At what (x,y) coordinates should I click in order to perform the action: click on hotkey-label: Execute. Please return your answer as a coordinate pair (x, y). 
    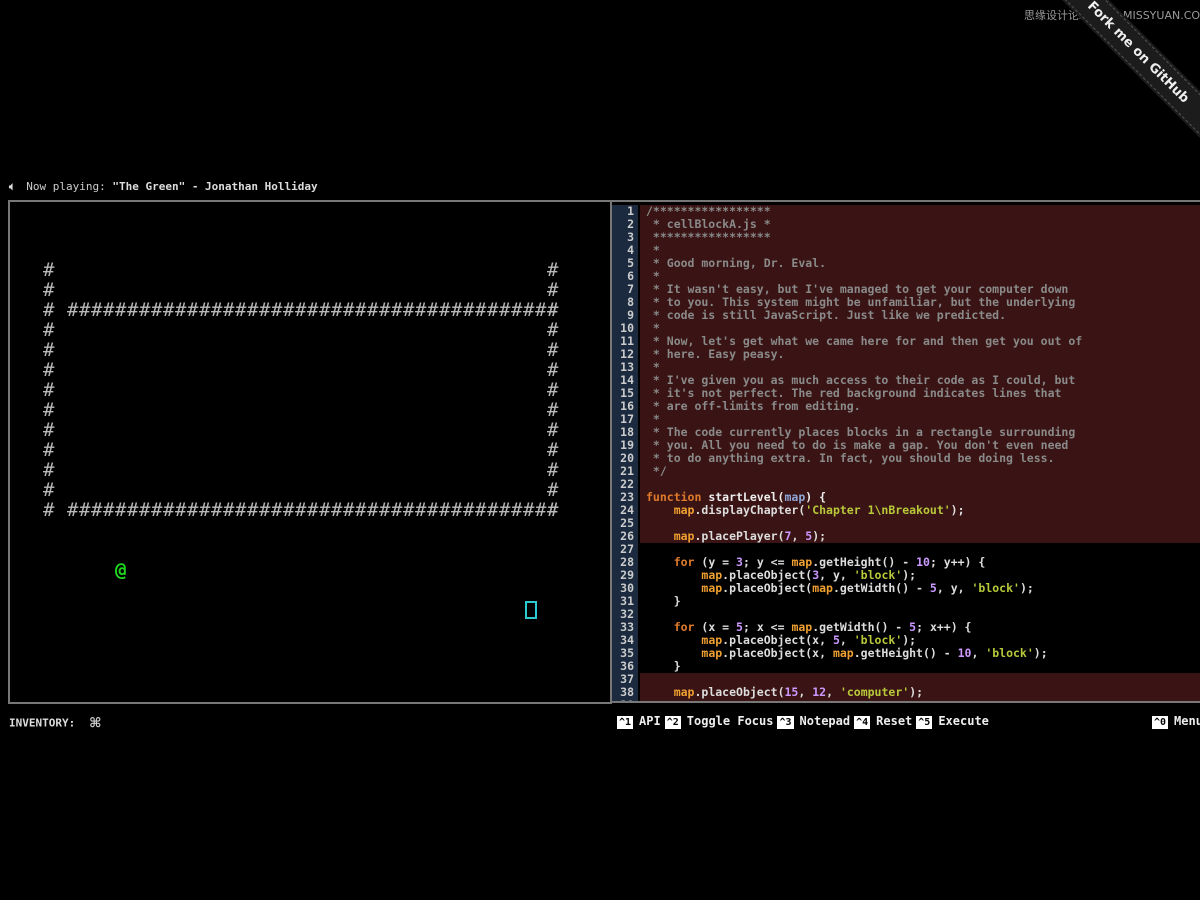
    Looking at the image, I should click on (963, 721).